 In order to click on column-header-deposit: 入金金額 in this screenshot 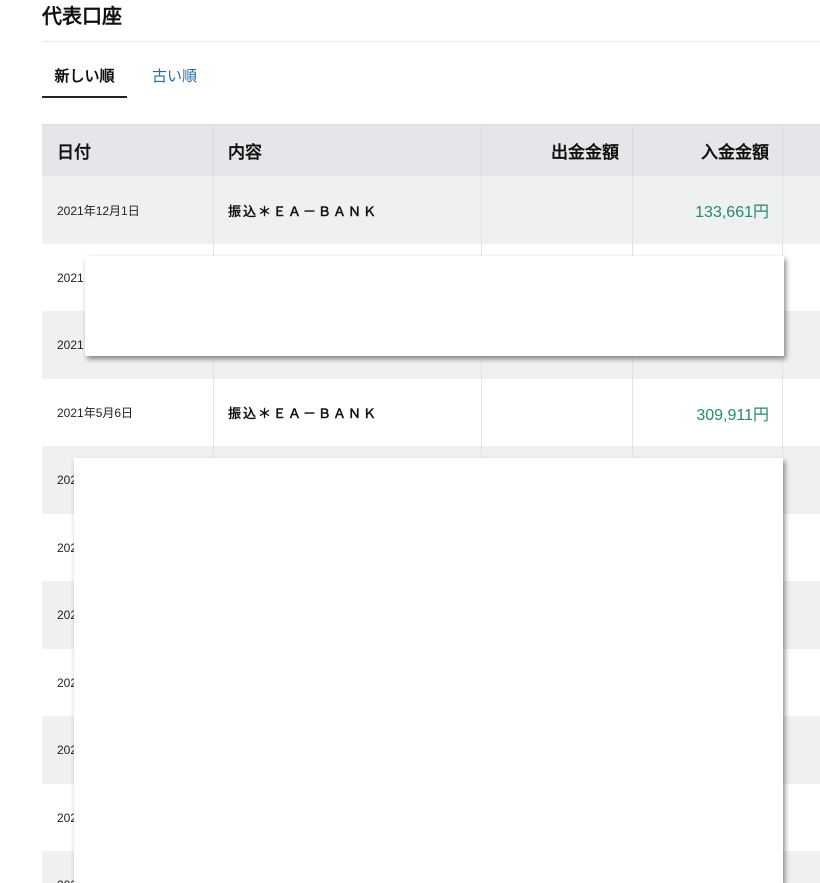, I will do `click(708, 150)`.